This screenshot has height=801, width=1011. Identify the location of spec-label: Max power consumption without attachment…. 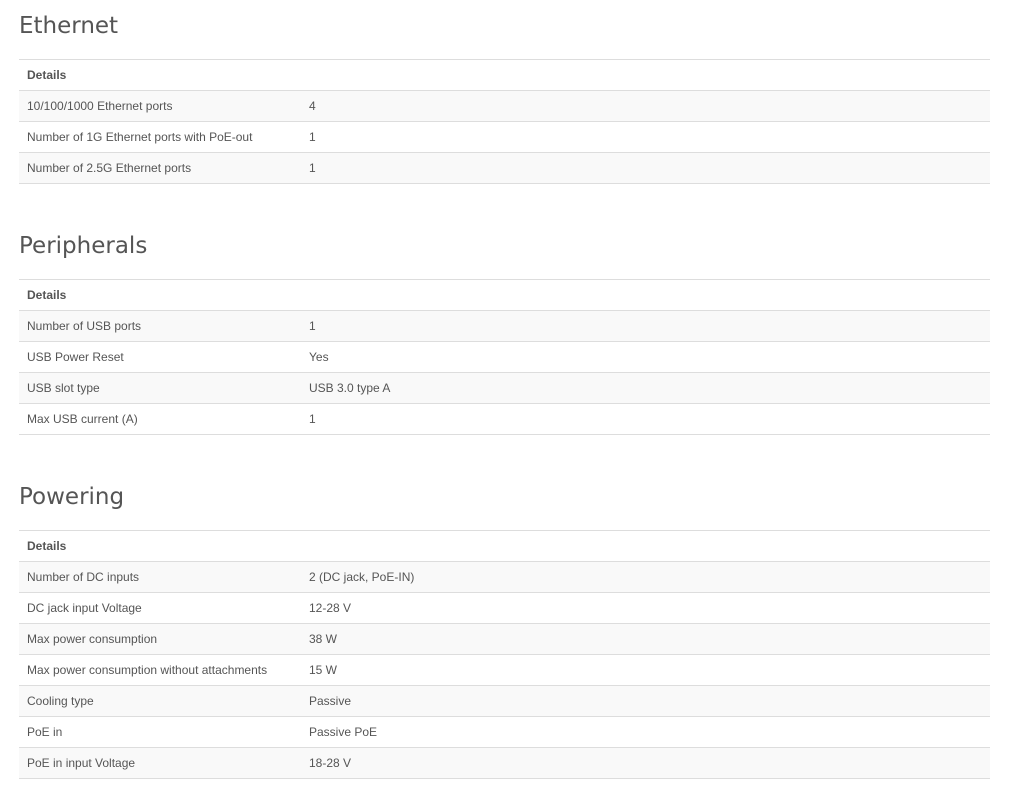
(160, 670).